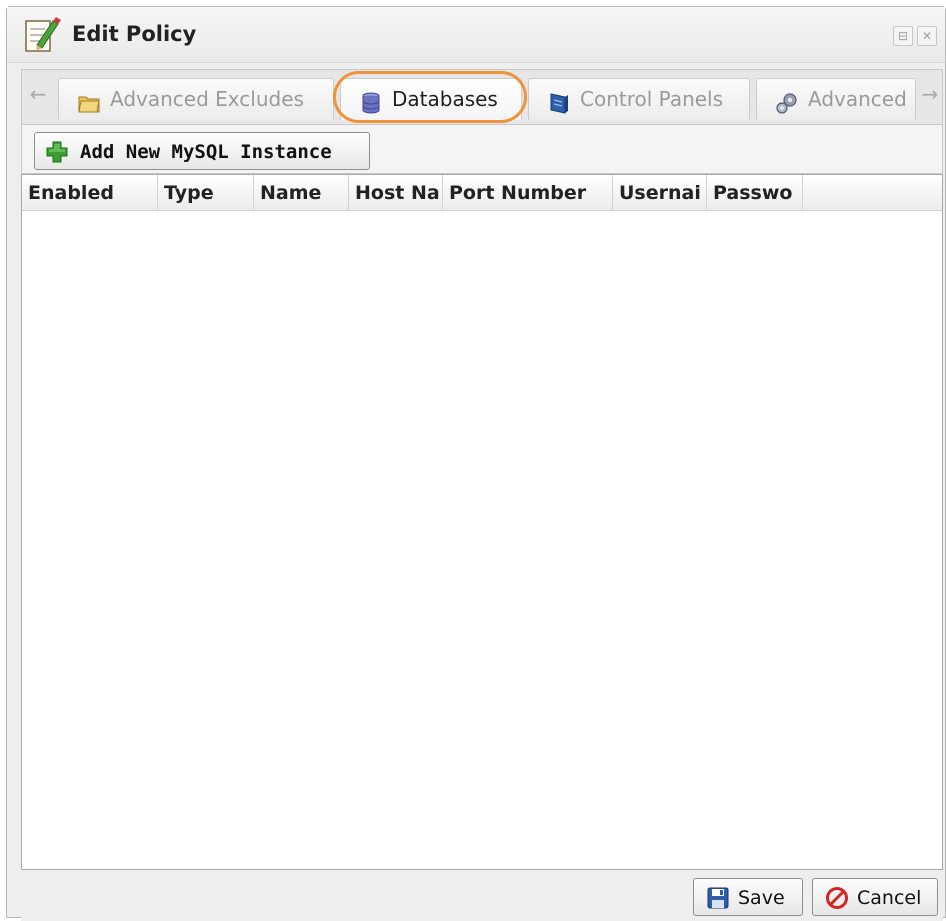  What do you see at coordinates (207, 99) in the screenshot?
I see `tab-label: Advanced Excludes` at bounding box center [207, 99].